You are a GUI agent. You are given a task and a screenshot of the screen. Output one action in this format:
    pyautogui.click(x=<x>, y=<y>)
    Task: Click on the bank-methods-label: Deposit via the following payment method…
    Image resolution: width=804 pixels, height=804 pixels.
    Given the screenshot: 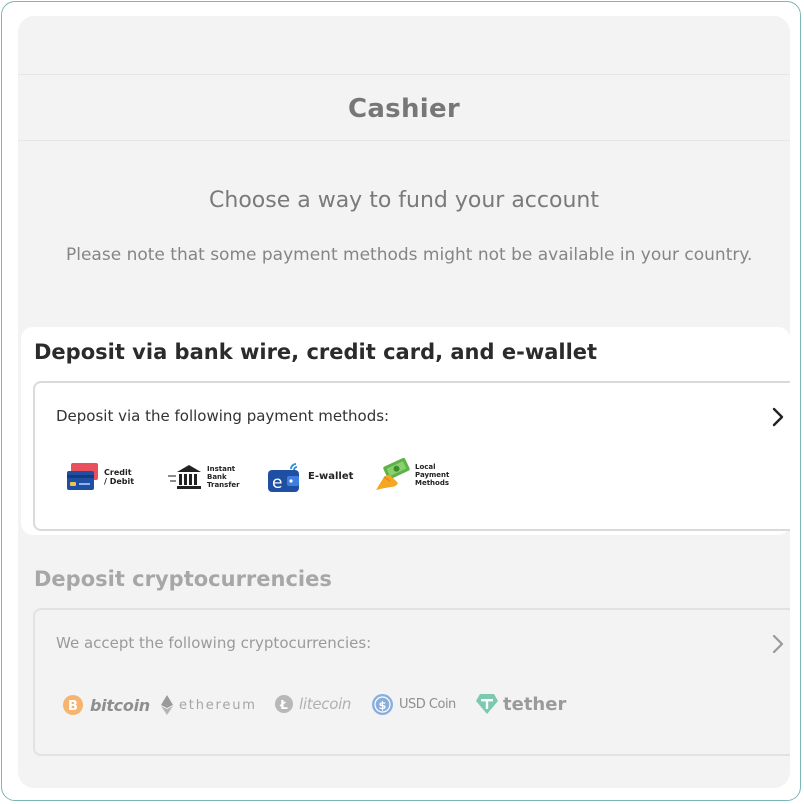 What is the action you would take?
    pyautogui.click(x=223, y=416)
    